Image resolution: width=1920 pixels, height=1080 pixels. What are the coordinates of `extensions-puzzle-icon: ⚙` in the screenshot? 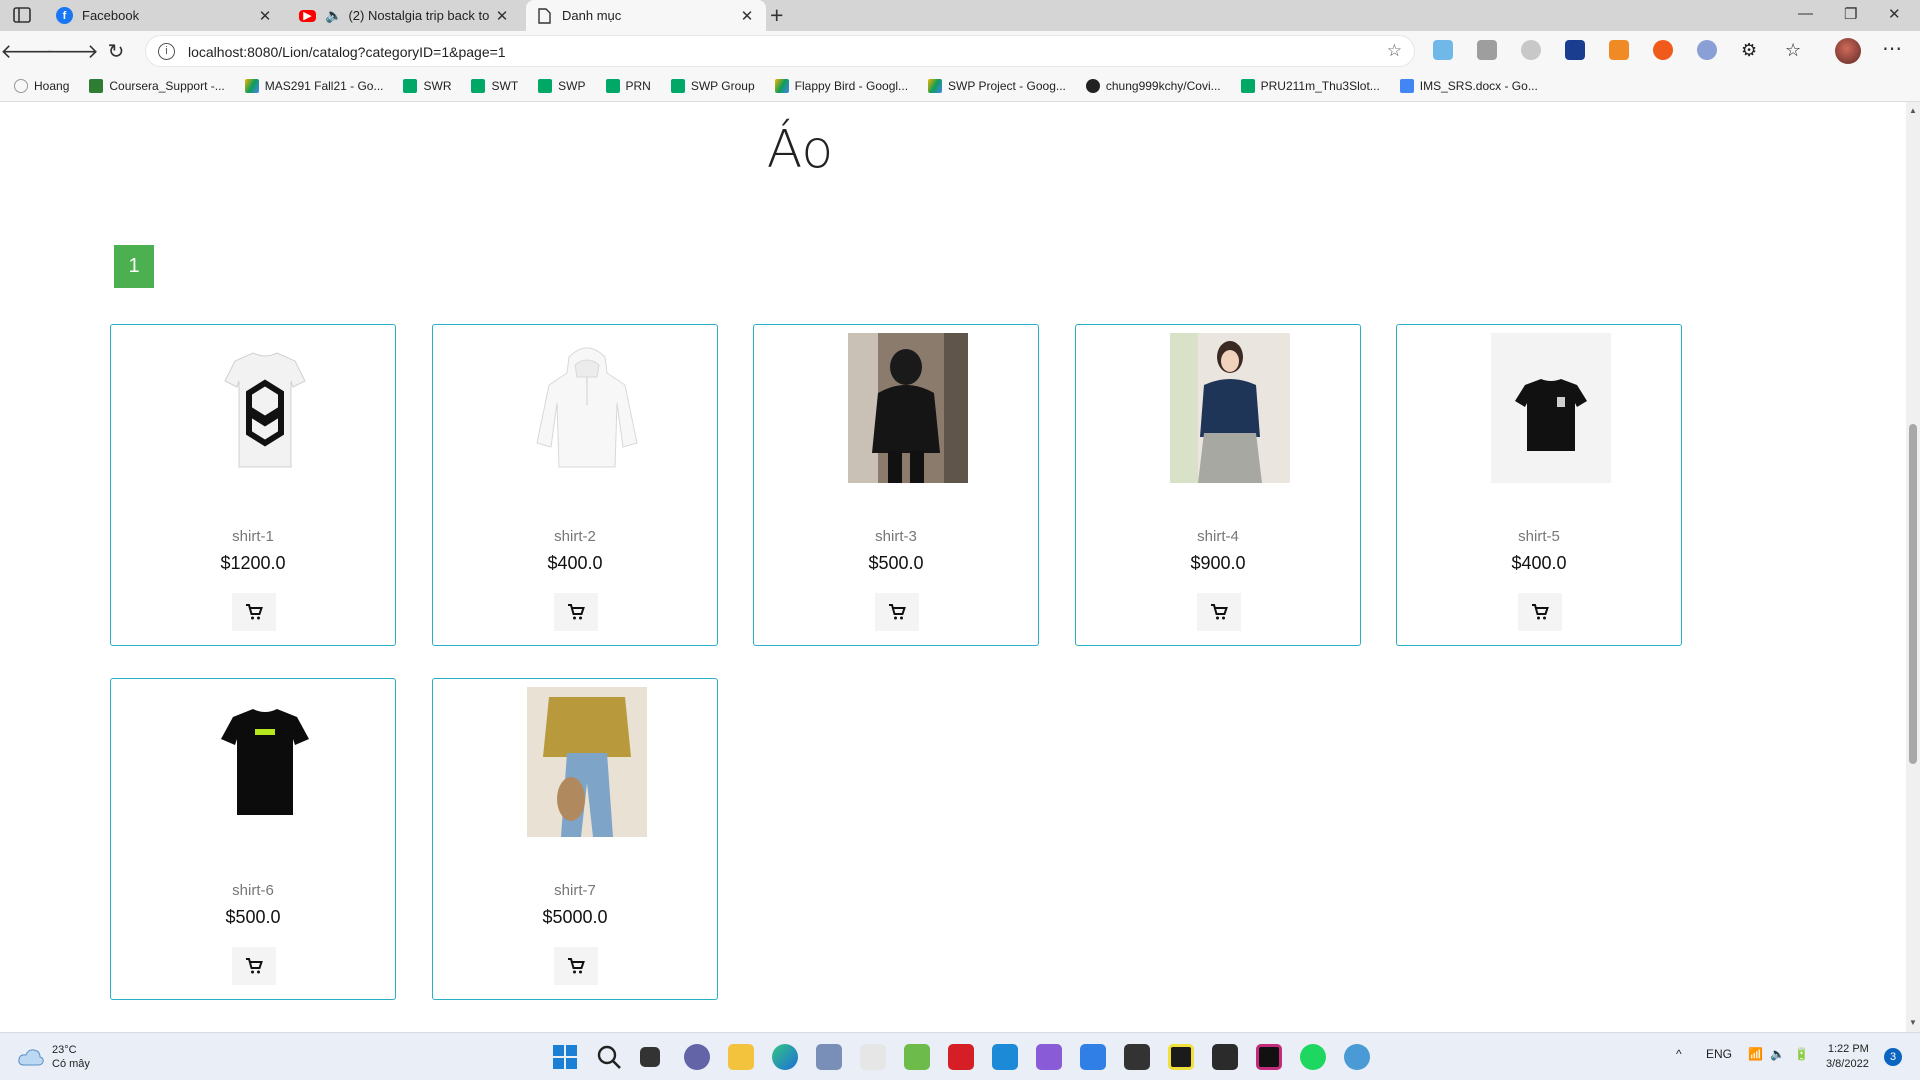 It's located at (1751, 50).